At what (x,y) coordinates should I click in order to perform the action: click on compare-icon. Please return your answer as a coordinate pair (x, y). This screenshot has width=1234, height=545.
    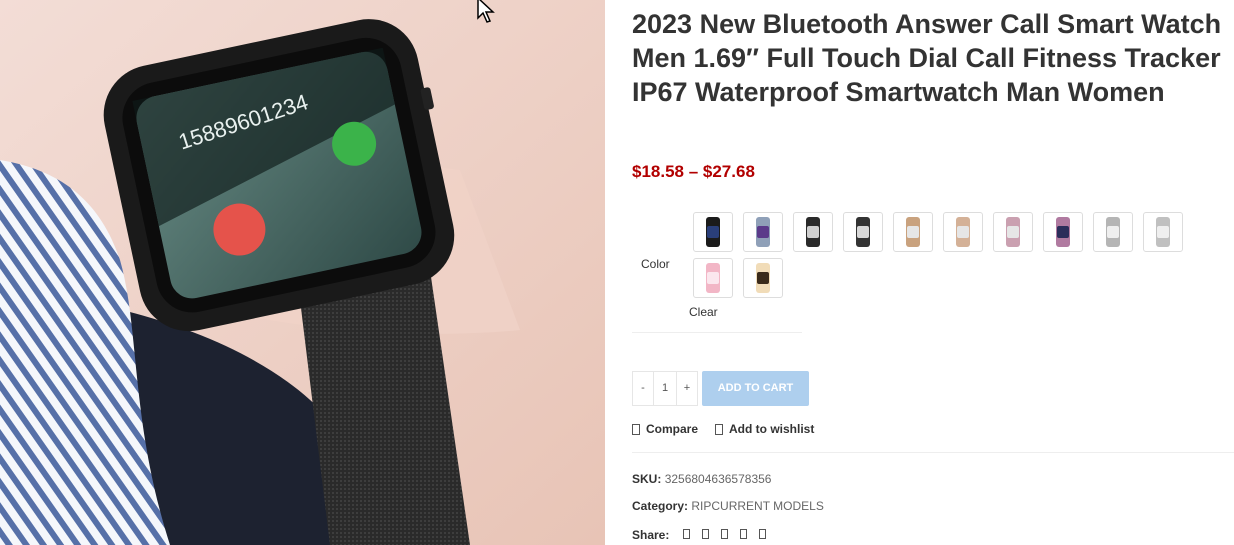
    Looking at the image, I should click on (636, 429).